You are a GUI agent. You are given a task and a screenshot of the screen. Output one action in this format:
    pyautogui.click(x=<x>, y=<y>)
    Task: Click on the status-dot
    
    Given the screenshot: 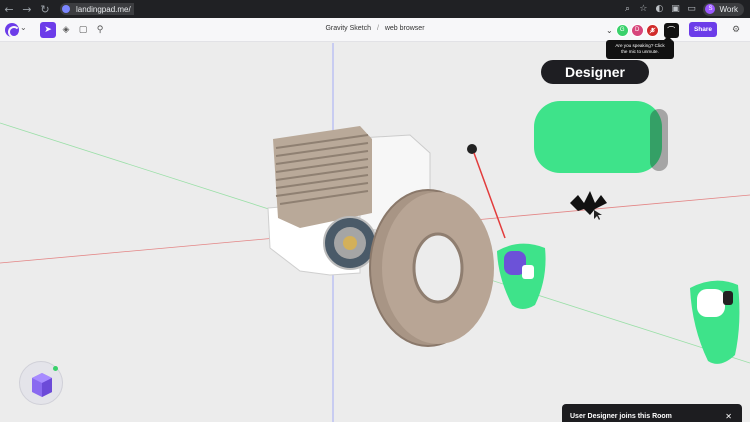 What is the action you would take?
    pyautogui.click(x=55, y=368)
    